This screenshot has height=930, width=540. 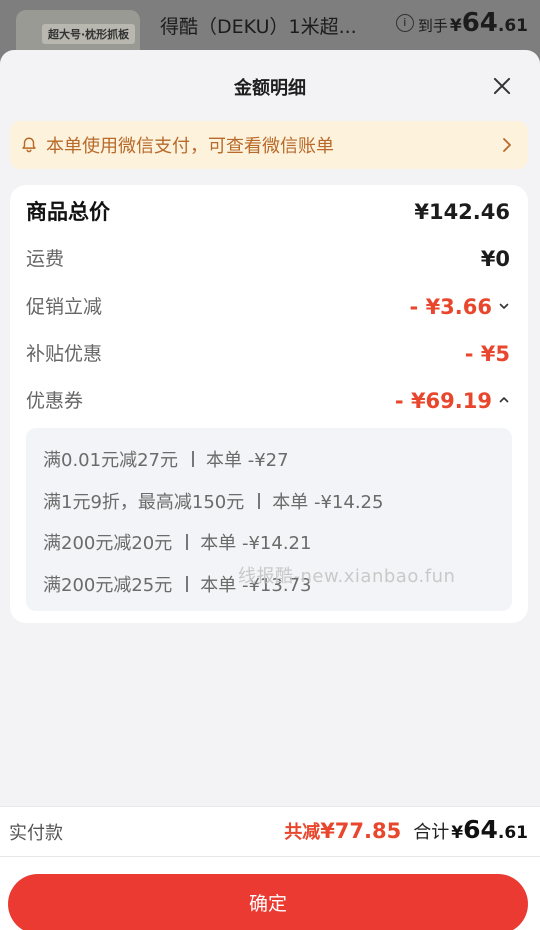 What do you see at coordinates (64, 354) in the screenshot?
I see `subsidy-label: 补贴优惠` at bounding box center [64, 354].